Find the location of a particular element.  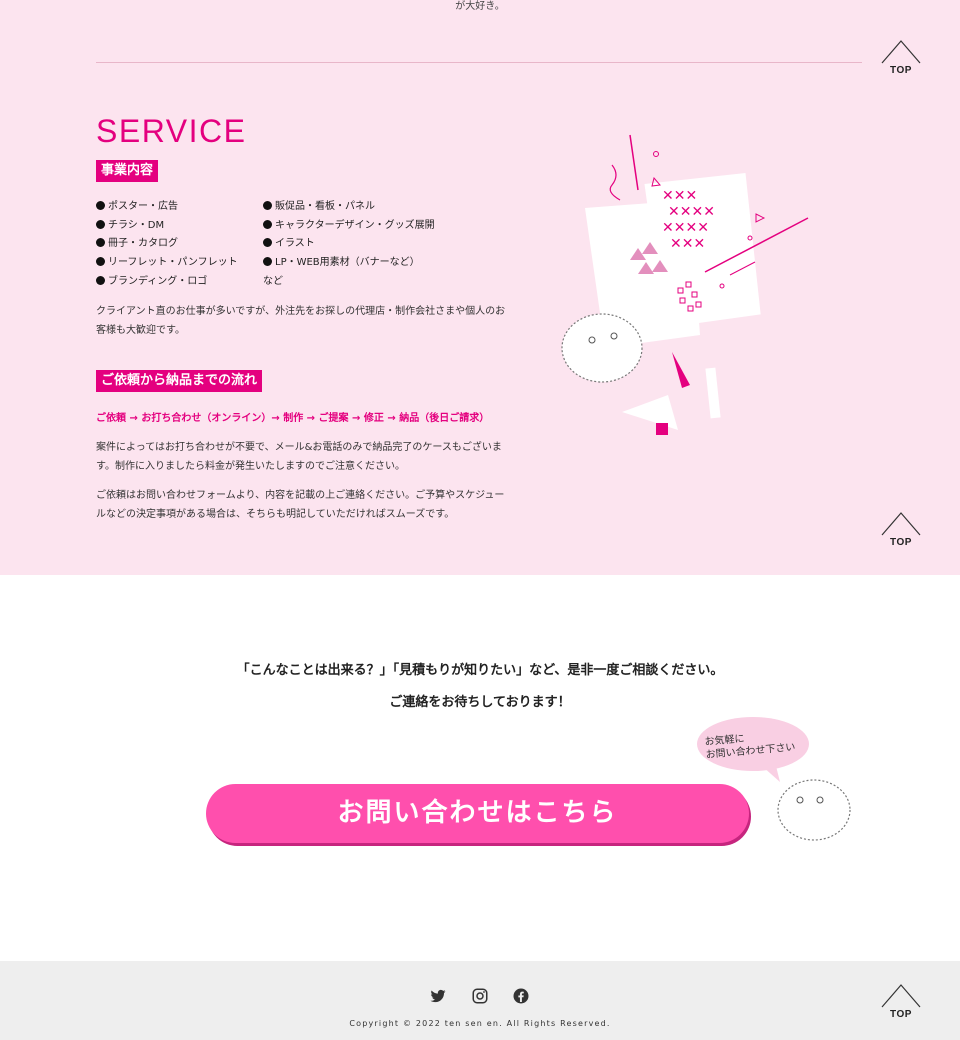

service-item: リーフレット・パンフレット is located at coordinates (167, 263).